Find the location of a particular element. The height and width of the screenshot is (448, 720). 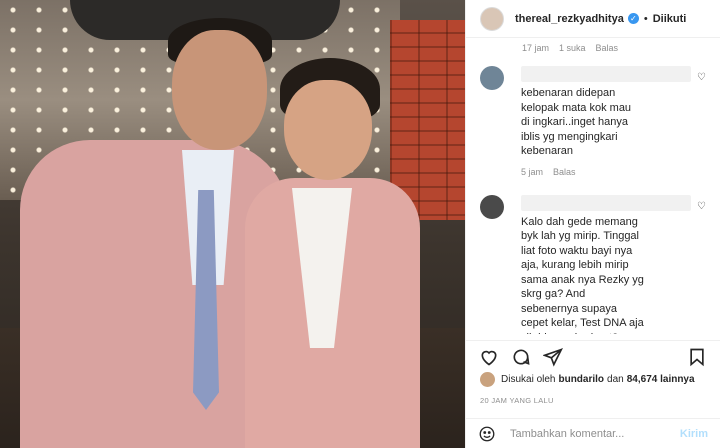

comment-icon is located at coordinates (521, 357).